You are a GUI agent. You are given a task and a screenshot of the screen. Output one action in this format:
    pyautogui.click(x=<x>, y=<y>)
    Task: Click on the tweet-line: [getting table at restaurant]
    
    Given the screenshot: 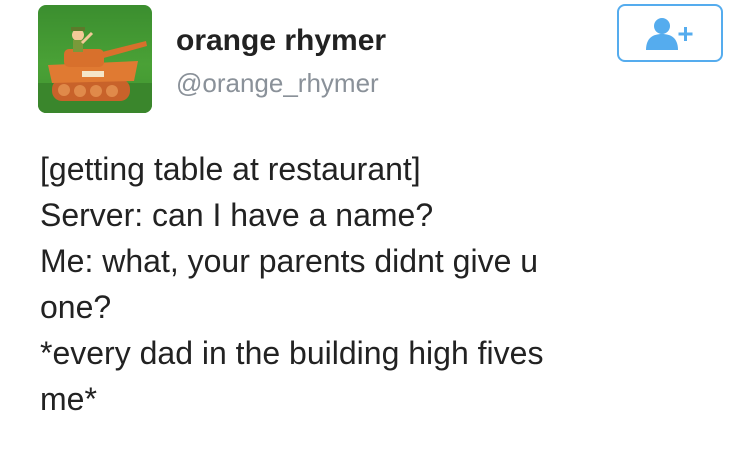 What is the action you would take?
    pyautogui.click(x=230, y=169)
    